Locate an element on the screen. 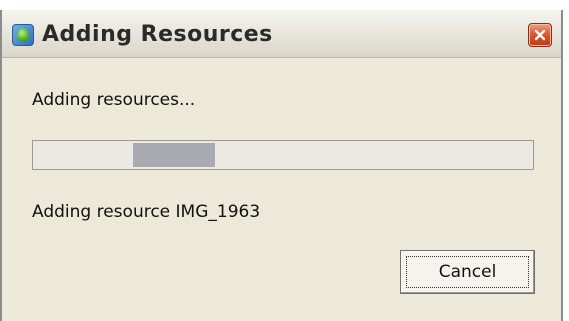 The image size is (569, 321). leaf-shape is located at coordinates (23, 35).